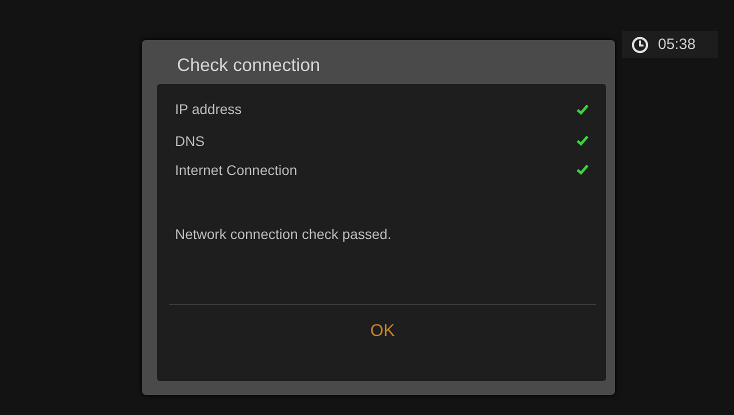 This screenshot has width=734, height=415. What do you see at coordinates (283, 234) in the screenshot?
I see `status-message: Network connection check passed.` at bounding box center [283, 234].